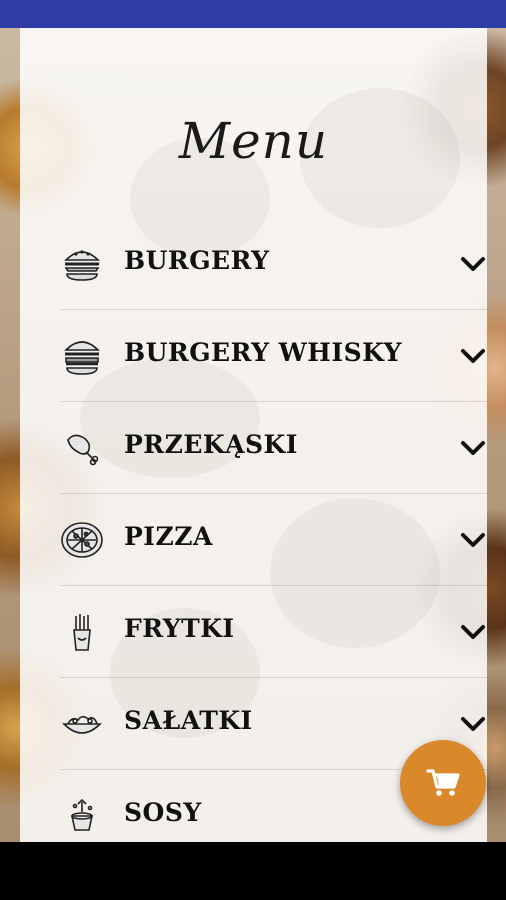 The image size is (506, 900). What do you see at coordinates (253, 871) in the screenshot?
I see `navigation-bar` at bounding box center [253, 871].